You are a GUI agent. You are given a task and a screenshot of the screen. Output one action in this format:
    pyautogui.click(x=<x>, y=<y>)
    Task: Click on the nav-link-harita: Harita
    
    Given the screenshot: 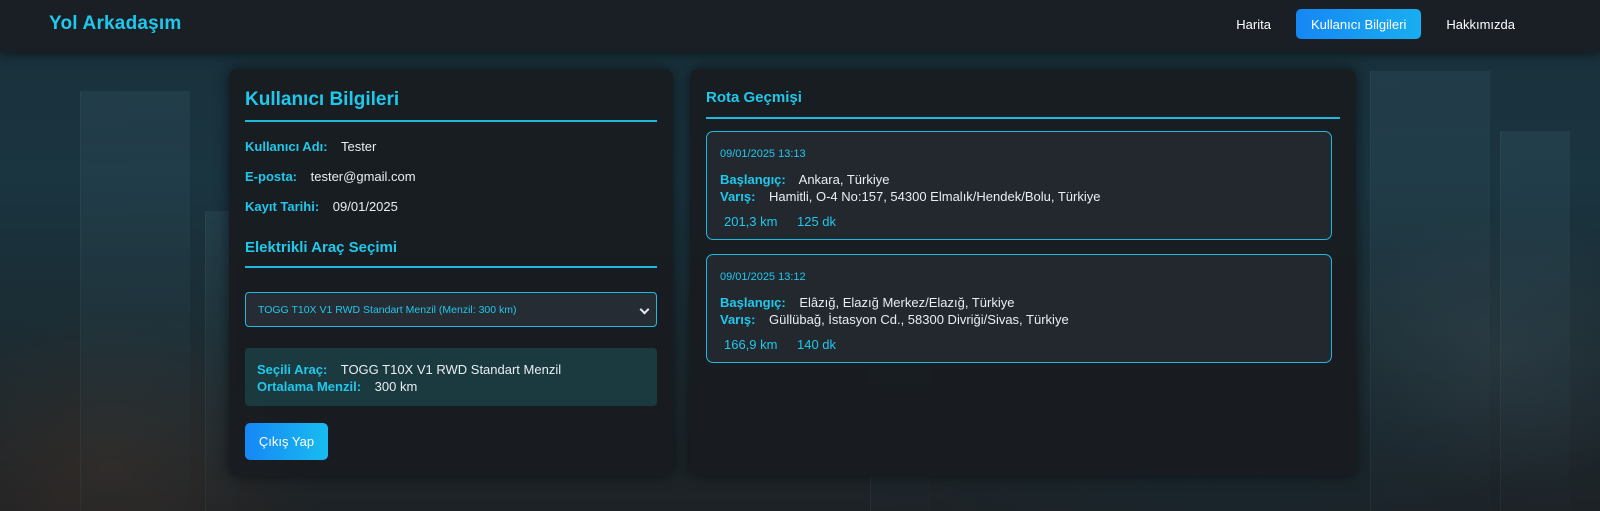 What is the action you would take?
    pyautogui.click(x=1253, y=24)
    